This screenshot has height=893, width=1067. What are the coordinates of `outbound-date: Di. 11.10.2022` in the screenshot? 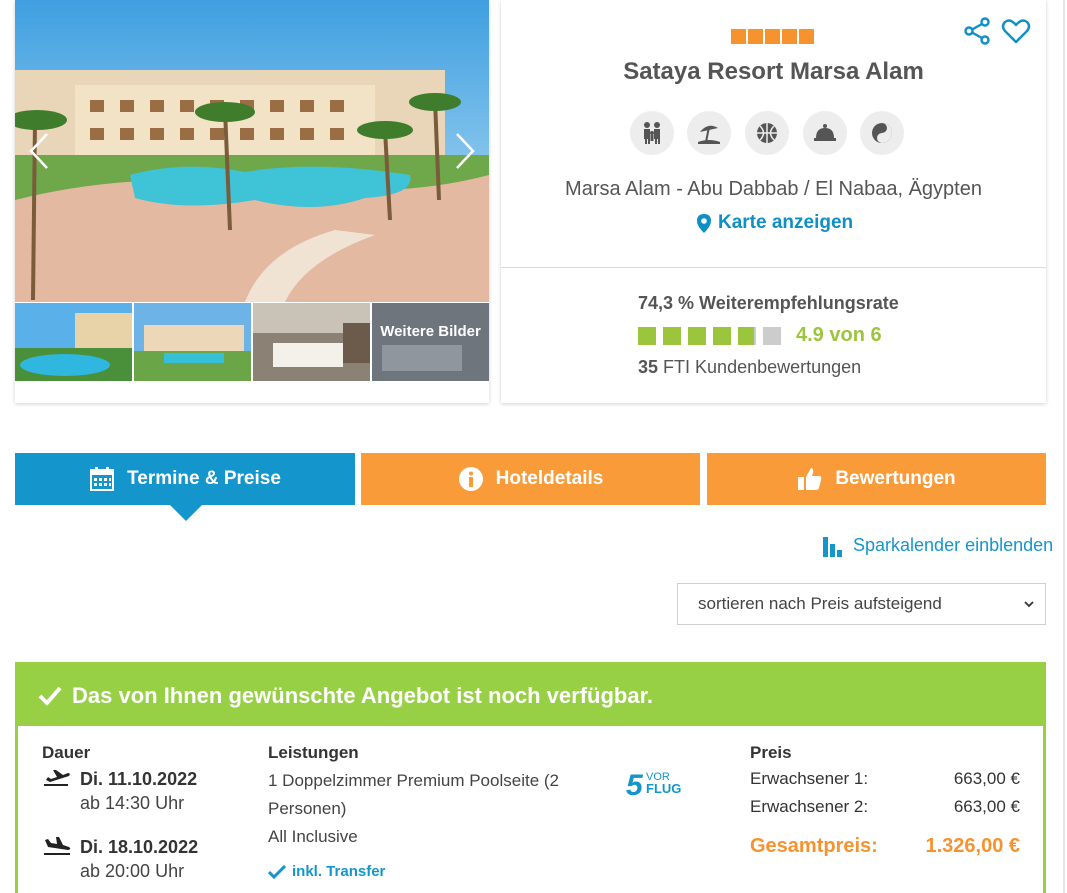 It's located at (139, 779).